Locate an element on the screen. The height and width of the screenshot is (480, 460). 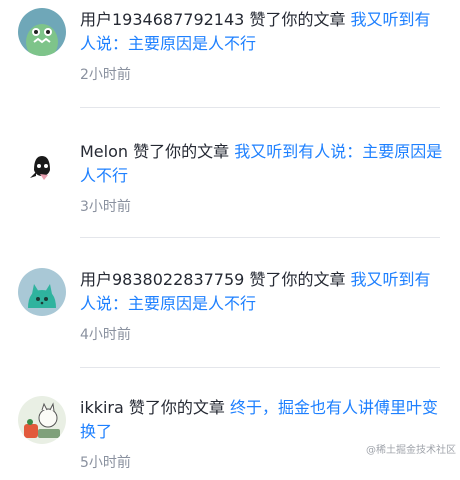
timestamp: 3小时前 is located at coordinates (105, 207).